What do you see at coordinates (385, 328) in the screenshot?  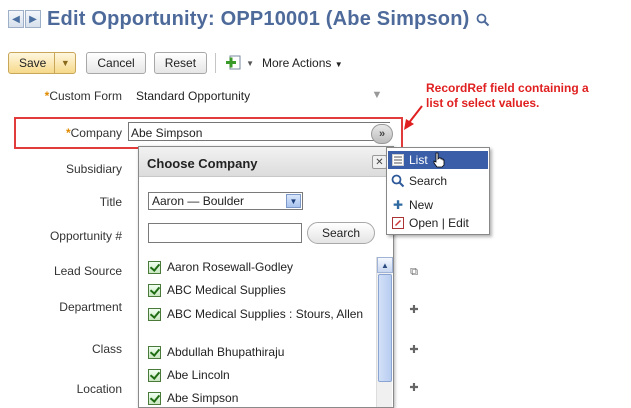 I see `scroll-thumb` at bounding box center [385, 328].